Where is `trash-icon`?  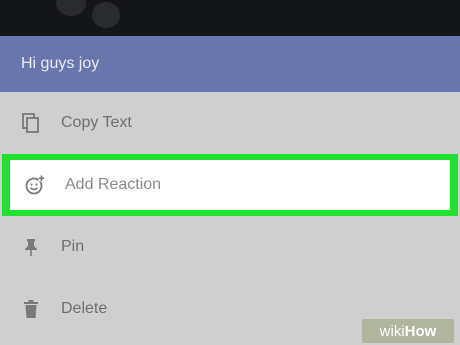 trash-icon is located at coordinates (31, 309).